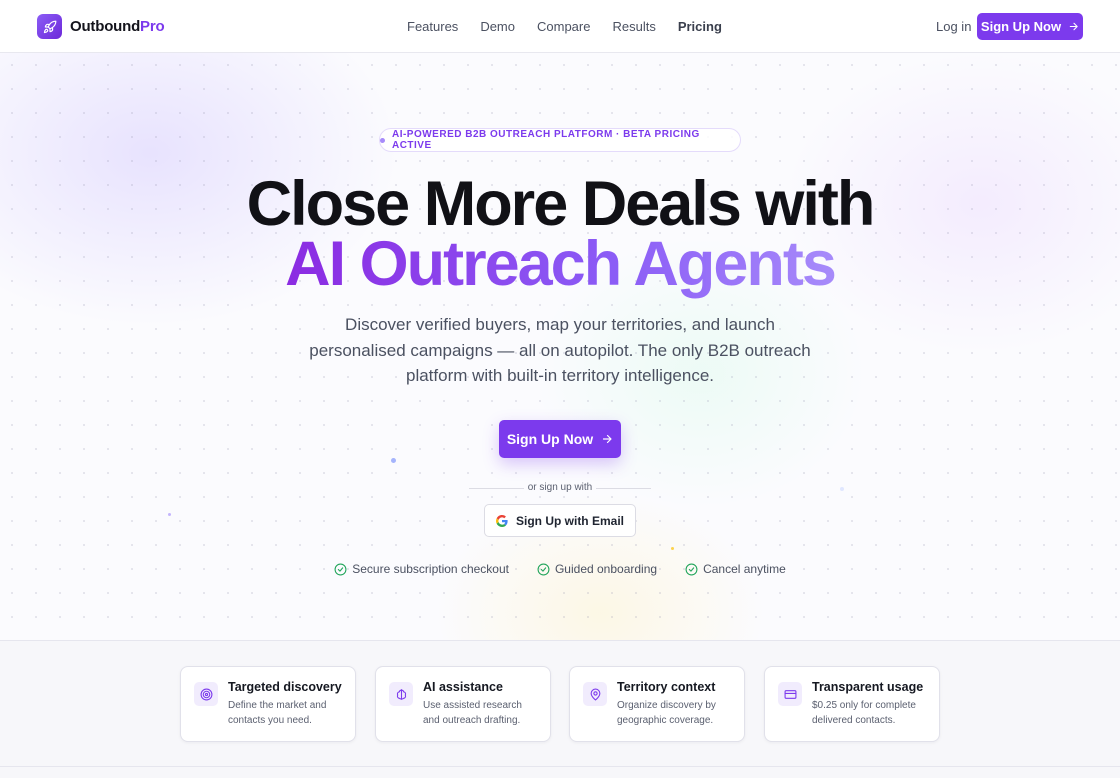 The height and width of the screenshot is (778, 1120). I want to click on credit-card-icon, so click(790, 694).